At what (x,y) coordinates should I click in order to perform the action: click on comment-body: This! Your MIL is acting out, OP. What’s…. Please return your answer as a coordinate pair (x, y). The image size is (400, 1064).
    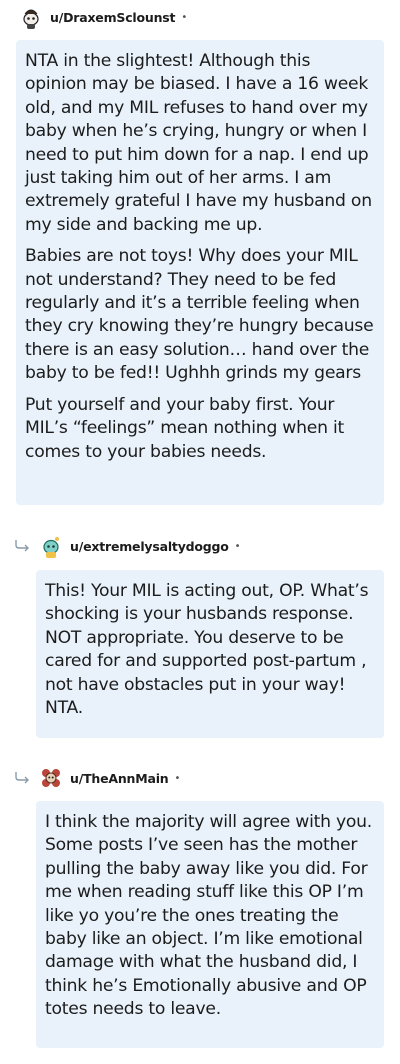
    Looking at the image, I should click on (210, 654).